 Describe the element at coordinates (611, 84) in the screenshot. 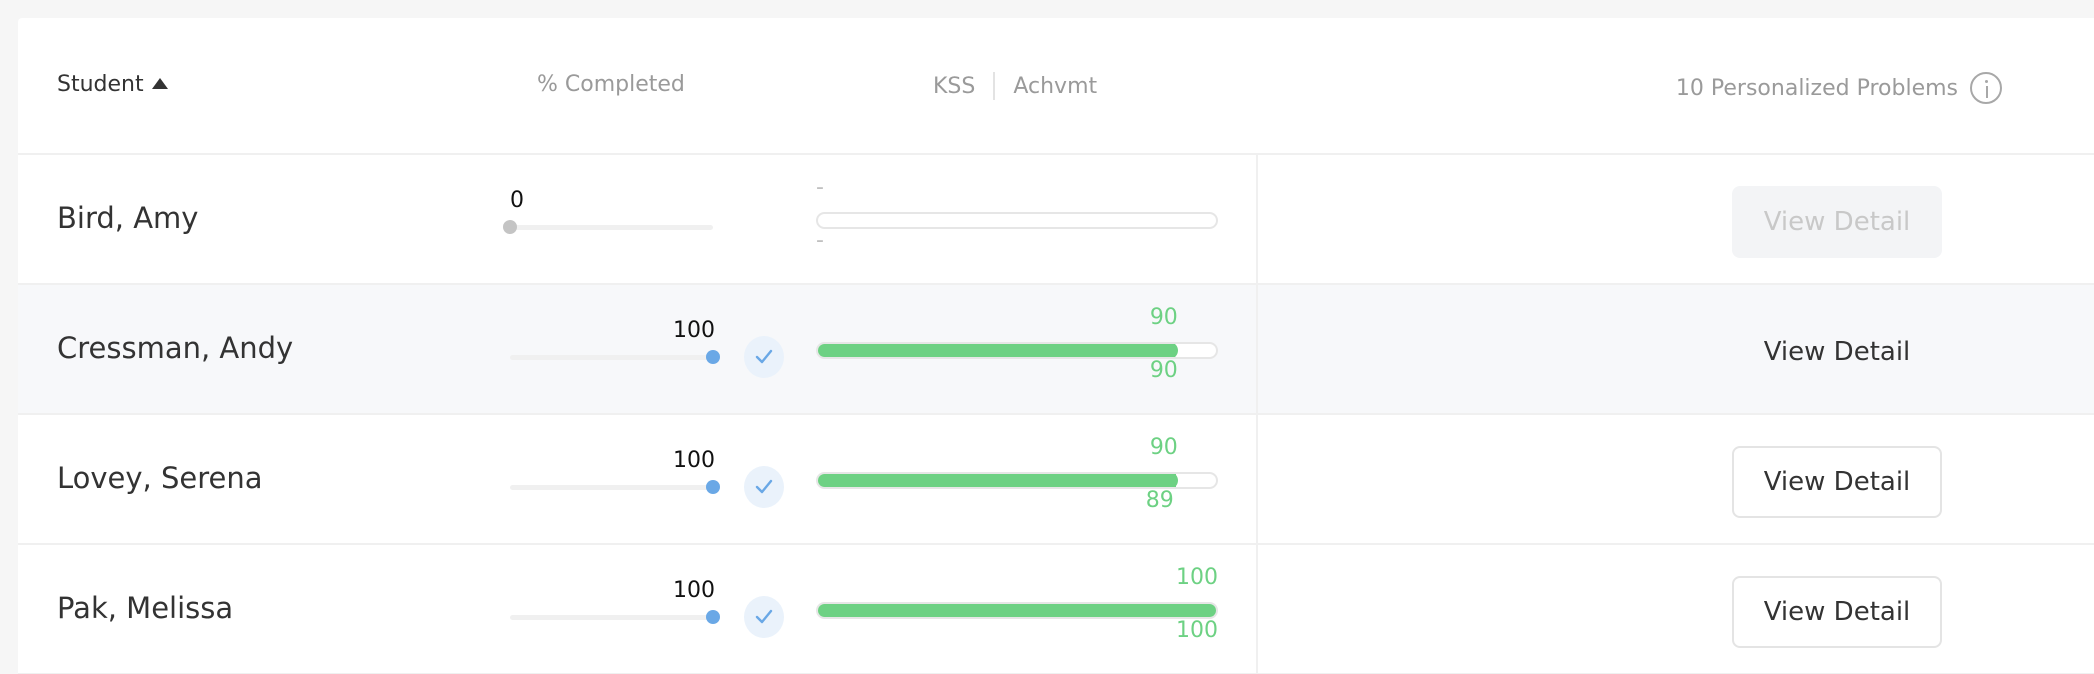

I see `column-header-completed: % Completed` at that location.